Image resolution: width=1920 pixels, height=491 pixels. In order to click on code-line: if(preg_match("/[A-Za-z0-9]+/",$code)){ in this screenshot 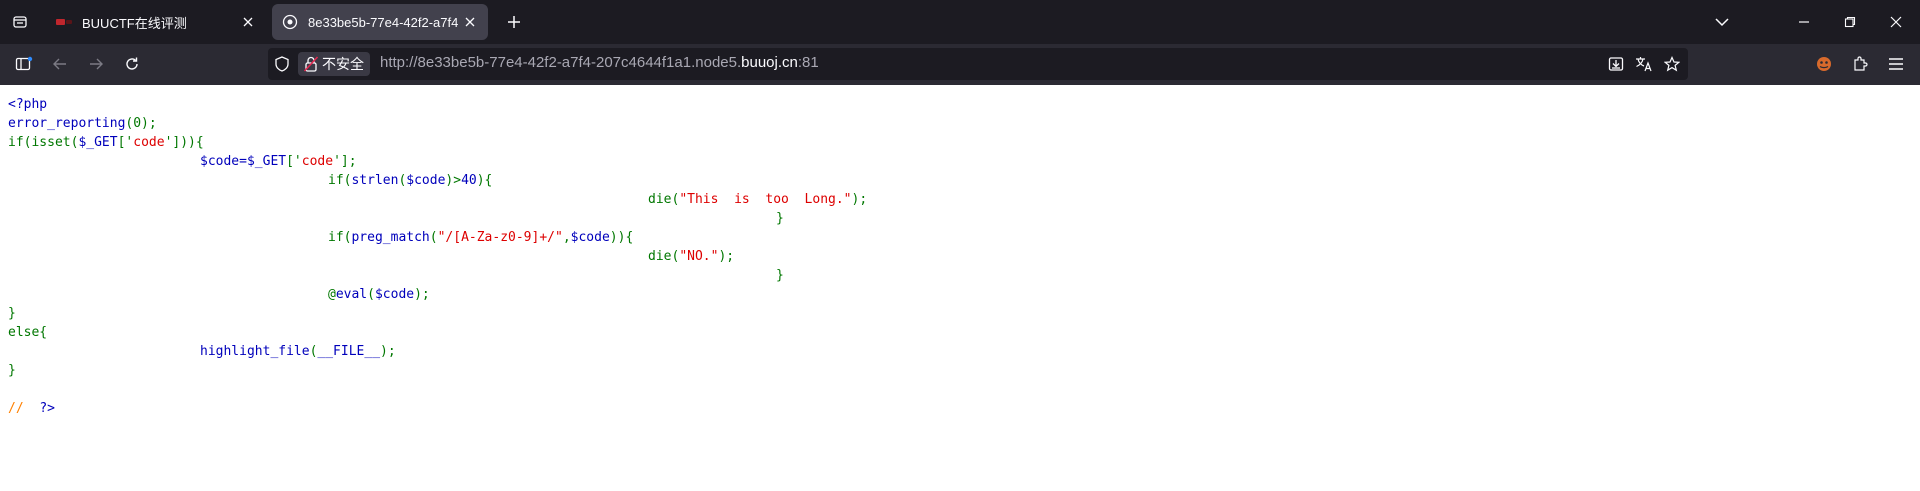, I will do `click(480, 237)`.